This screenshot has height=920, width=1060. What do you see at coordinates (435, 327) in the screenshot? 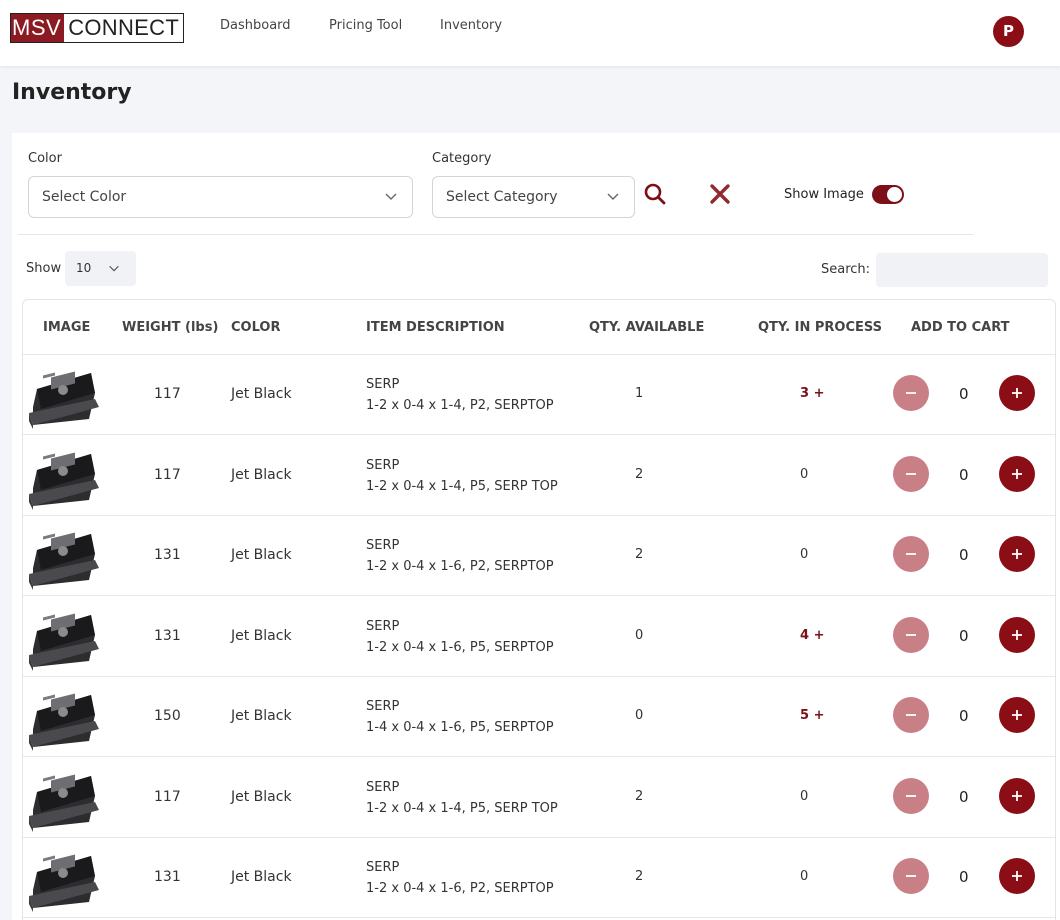
I see `header-item-description: ITEM DESCRIPTION` at bounding box center [435, 327].